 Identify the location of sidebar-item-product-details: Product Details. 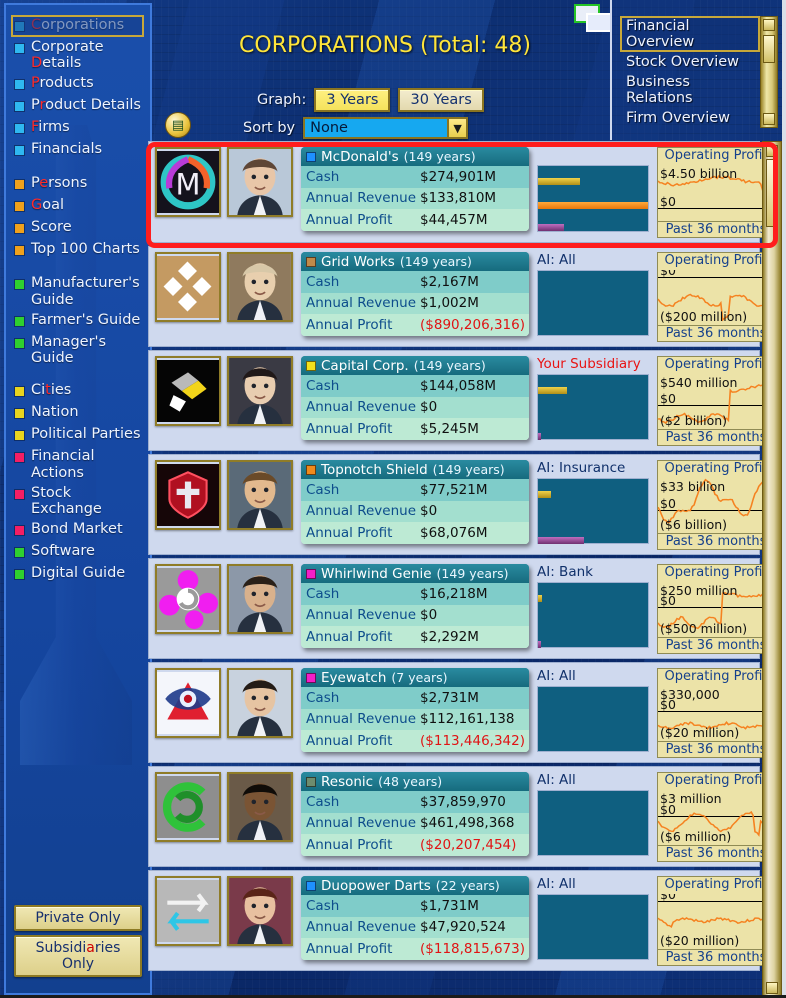
(78, 106).